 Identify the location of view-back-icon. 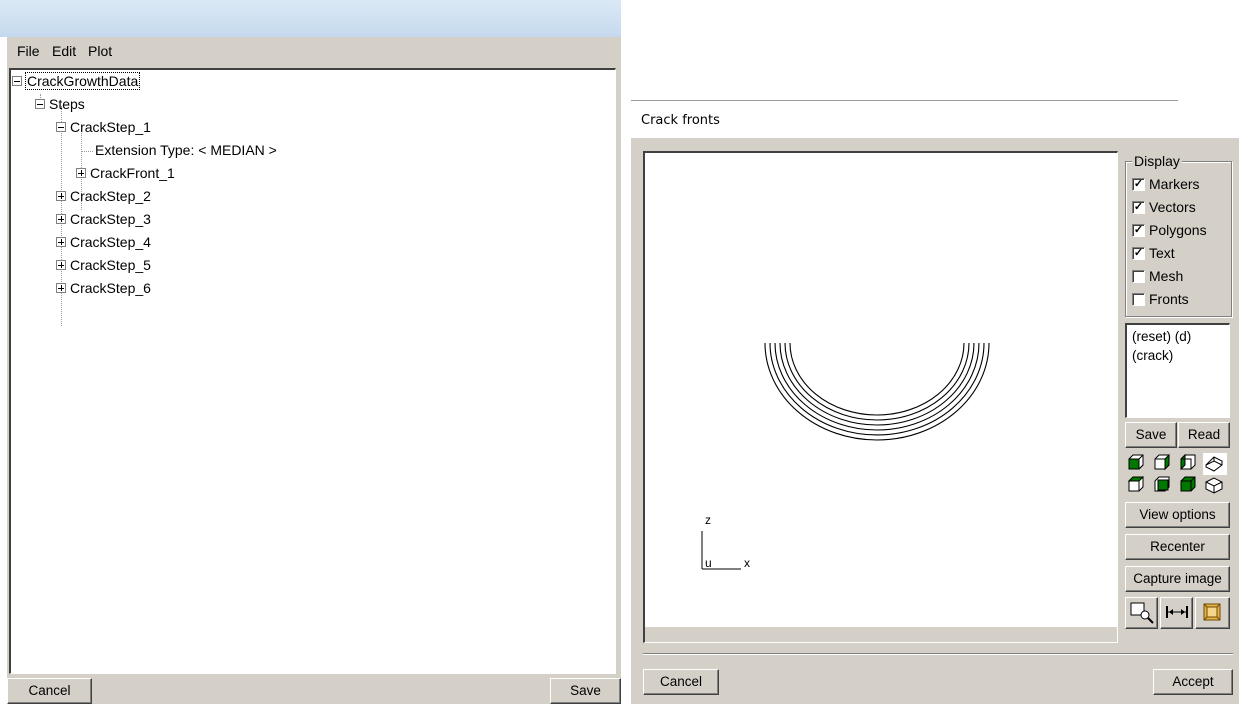
(1163, 464).